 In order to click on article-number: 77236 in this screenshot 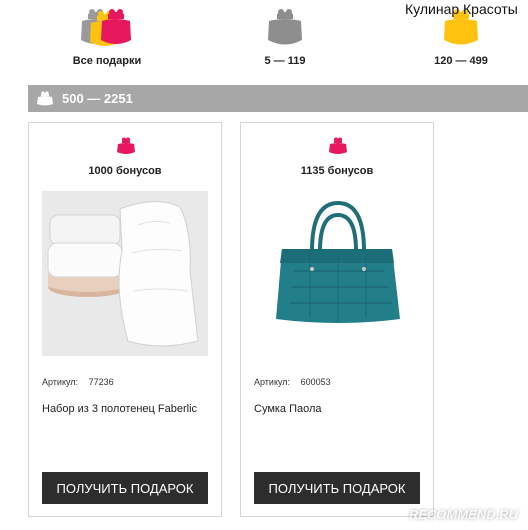, I will do `click(101, 382)`.